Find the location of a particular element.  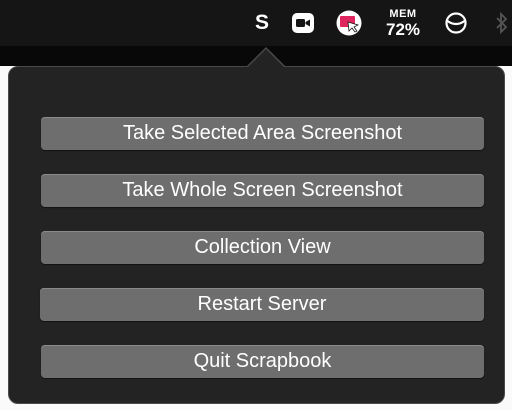

restart-server-button: Restart Server is located at coordinates (262, 304).